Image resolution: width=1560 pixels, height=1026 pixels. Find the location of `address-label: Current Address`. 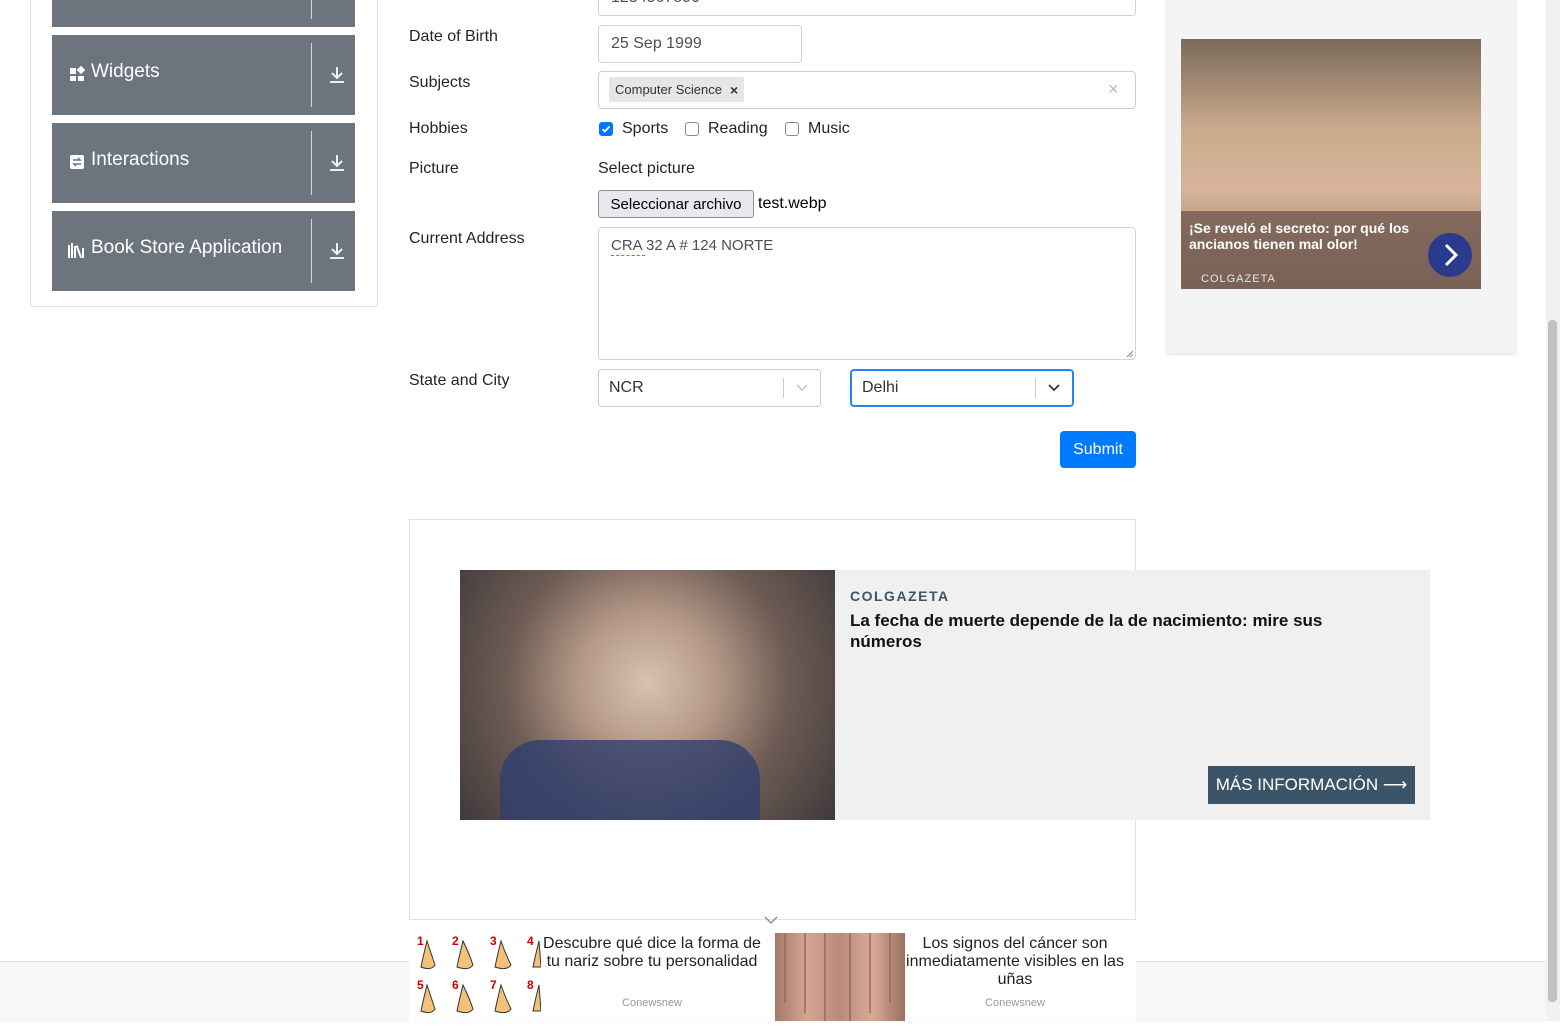

address-label: Current Address is located at coordinates (467, 238).